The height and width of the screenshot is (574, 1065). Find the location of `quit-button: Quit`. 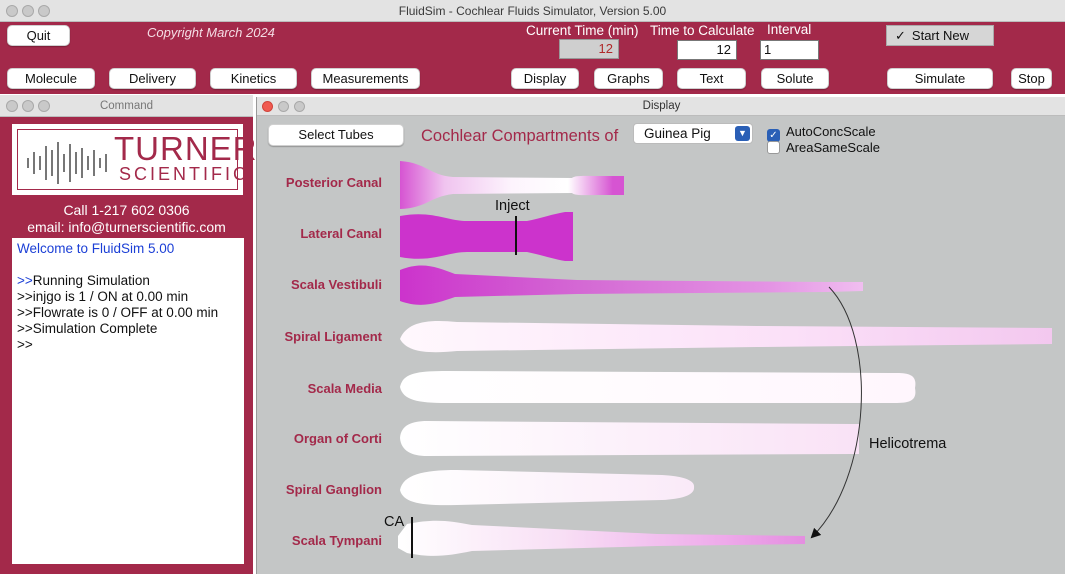

quit-button: Quit is located at coordinates (38, 35).